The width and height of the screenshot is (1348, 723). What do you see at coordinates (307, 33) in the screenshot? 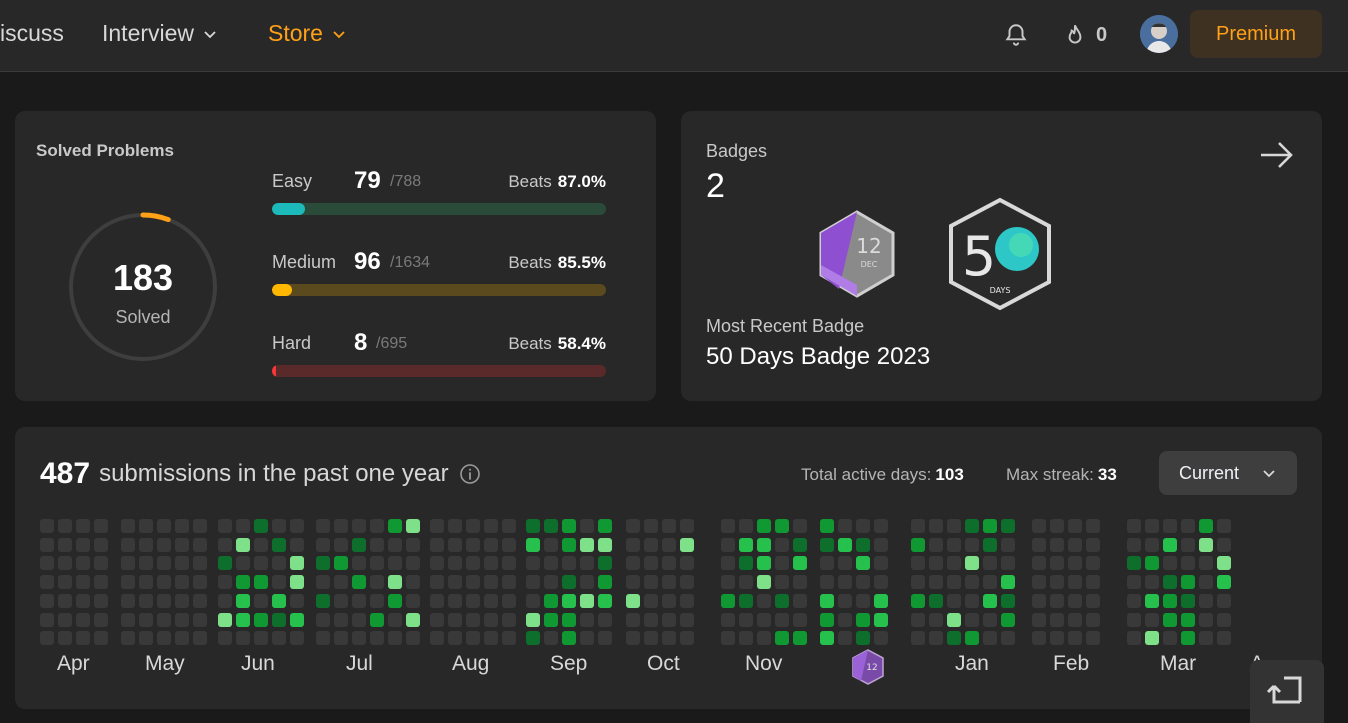
I see `nav-store: Store` at bounding box center [307, 33].